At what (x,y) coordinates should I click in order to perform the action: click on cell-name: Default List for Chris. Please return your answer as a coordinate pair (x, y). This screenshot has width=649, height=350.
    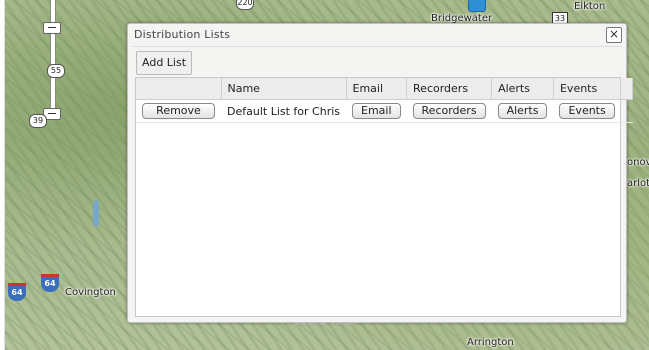
    Looking at the image, I should click on (283, 111).